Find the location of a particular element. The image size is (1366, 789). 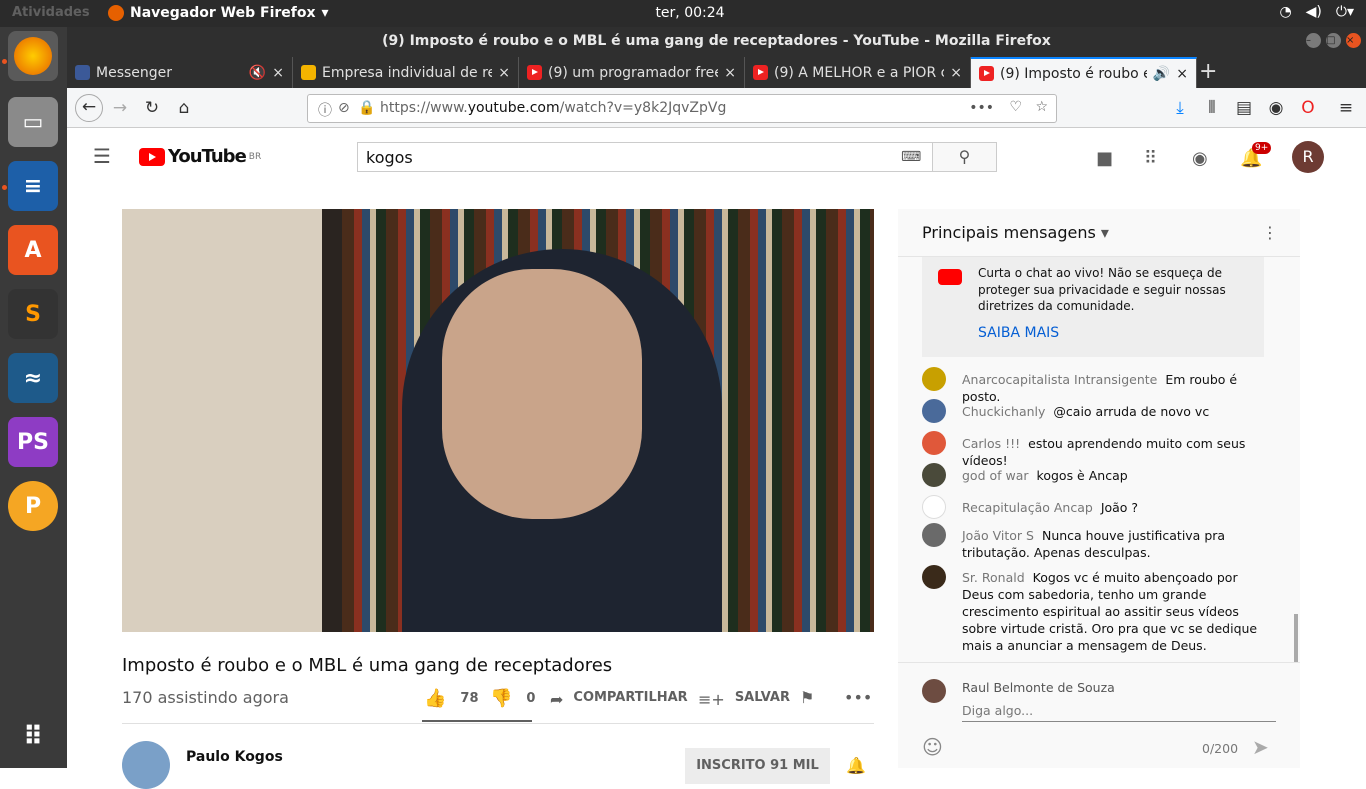

youtube-header: ☰ YouTube BR kogos ⌨ ⚲ ■ ⠿ ◉ 🔔 9+ R is located at coordinates (716, 156).